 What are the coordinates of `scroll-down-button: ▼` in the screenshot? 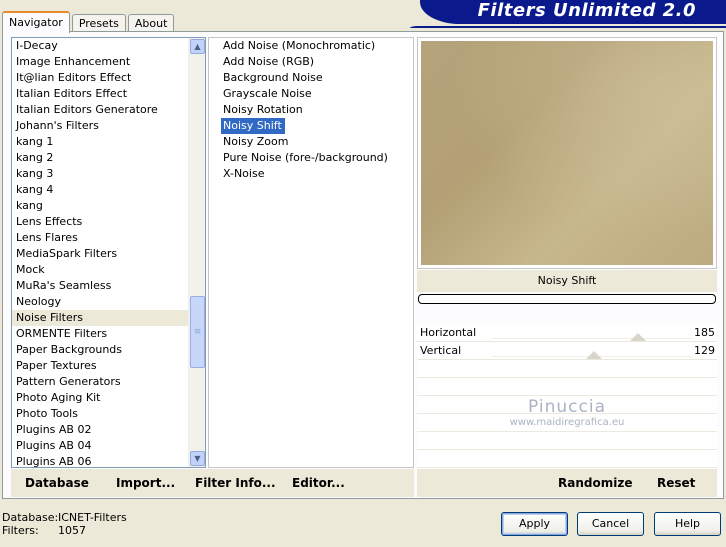 It's located at (197, 458).